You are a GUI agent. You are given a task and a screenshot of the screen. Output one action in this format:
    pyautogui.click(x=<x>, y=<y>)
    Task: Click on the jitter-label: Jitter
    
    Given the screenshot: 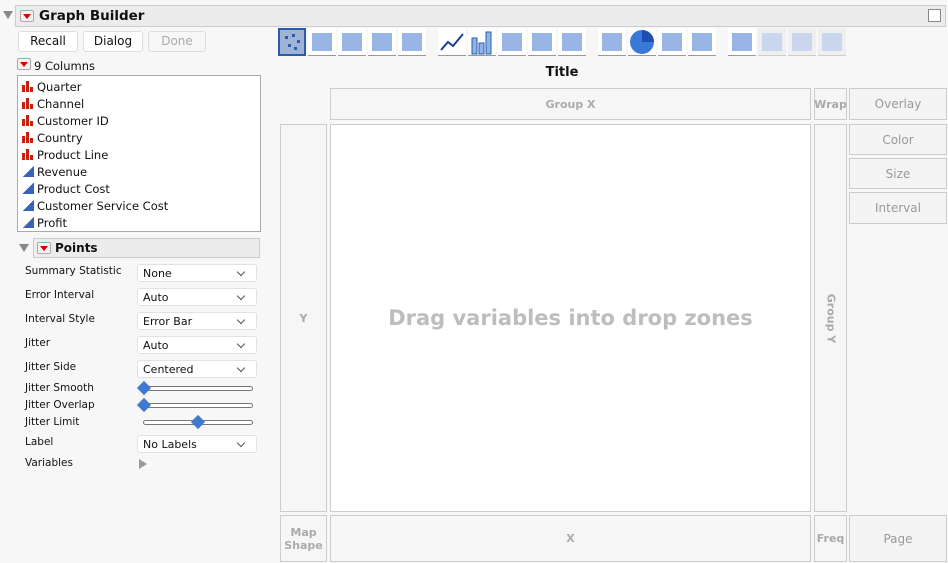 What is the action you would take?
    pyautogui.click(x=38, y=343)
    